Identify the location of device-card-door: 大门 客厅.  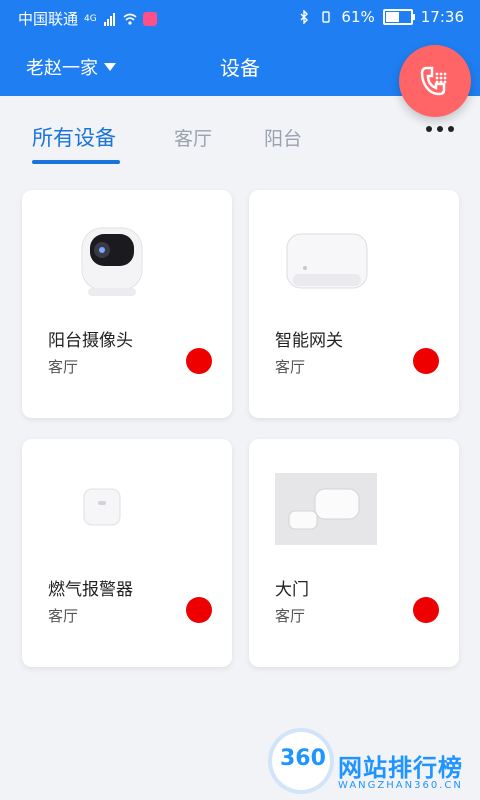
(354, 553).